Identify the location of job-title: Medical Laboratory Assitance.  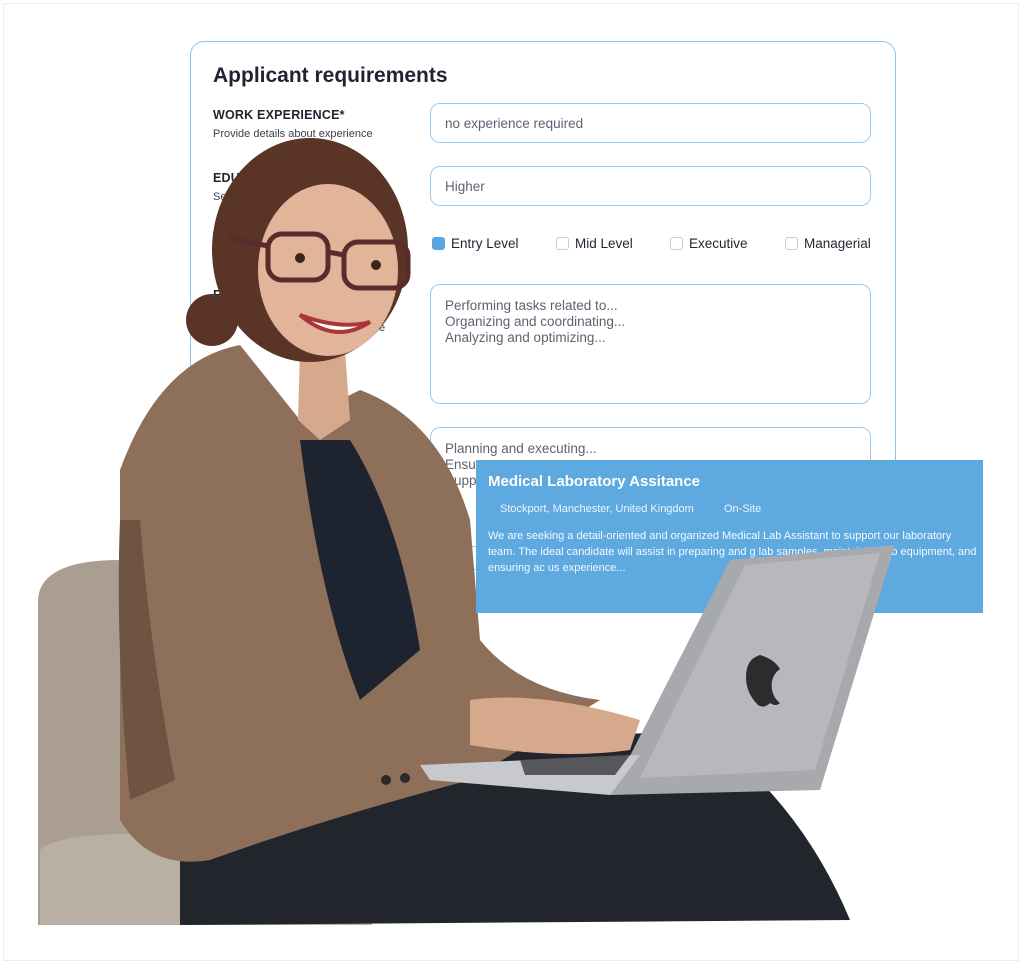
(594, 481).